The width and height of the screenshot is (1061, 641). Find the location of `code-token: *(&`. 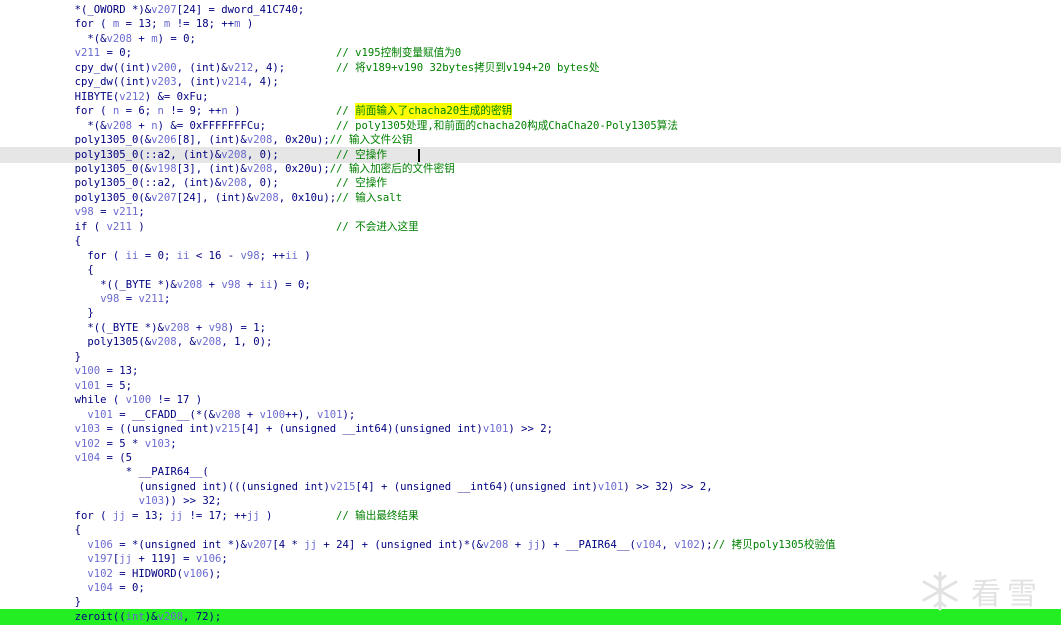

code-token: *(& is located at coordinates (97, 125).